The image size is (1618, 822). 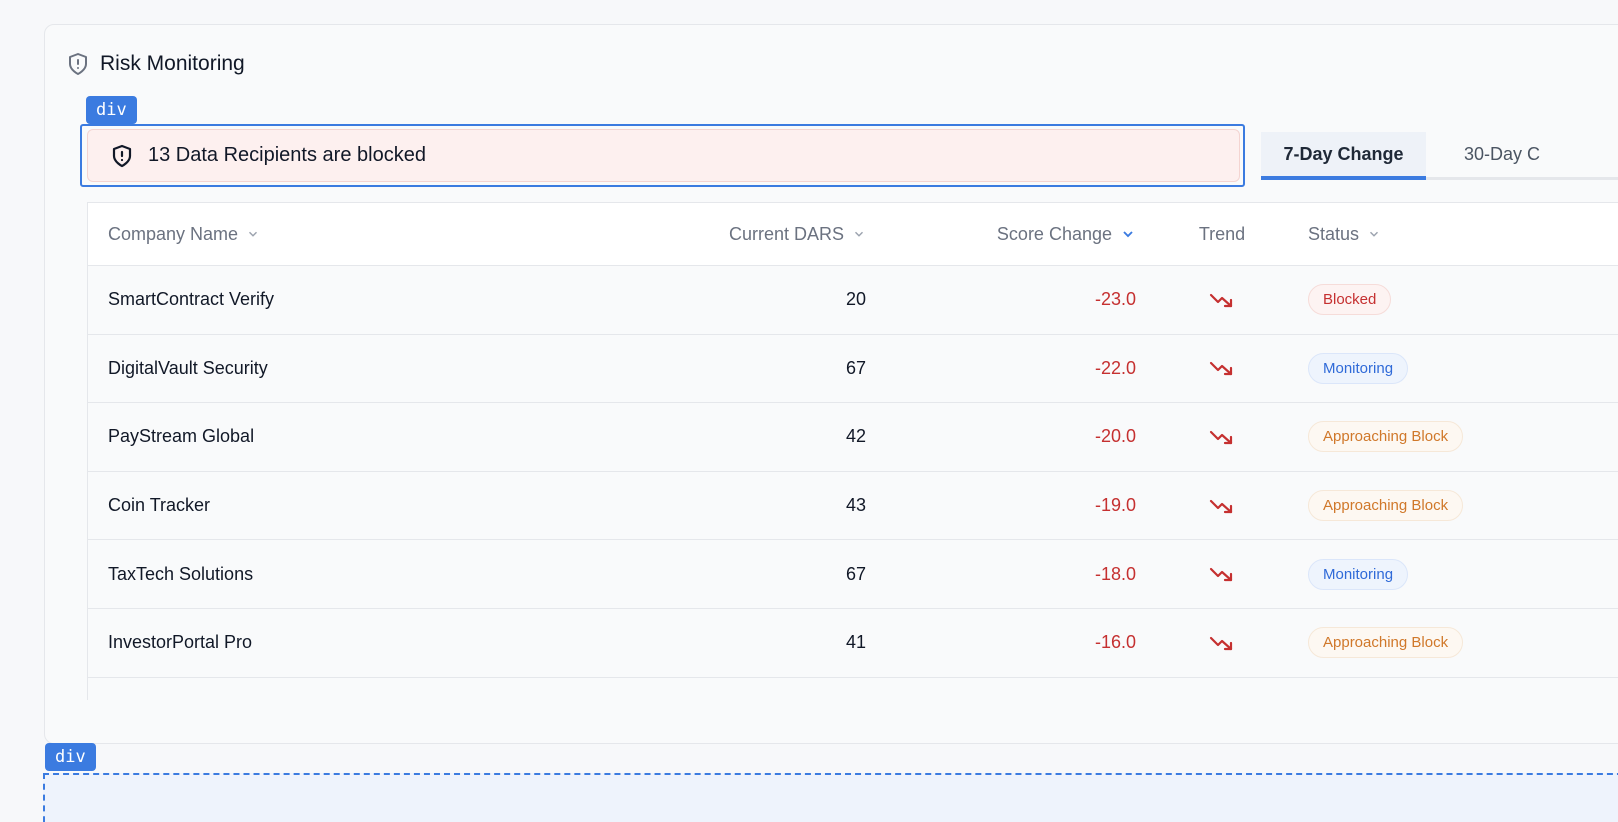 What do you see at coordinates (830, 797) in the screenshot?
I see `drop-zone` at bounding box center [830, 797].